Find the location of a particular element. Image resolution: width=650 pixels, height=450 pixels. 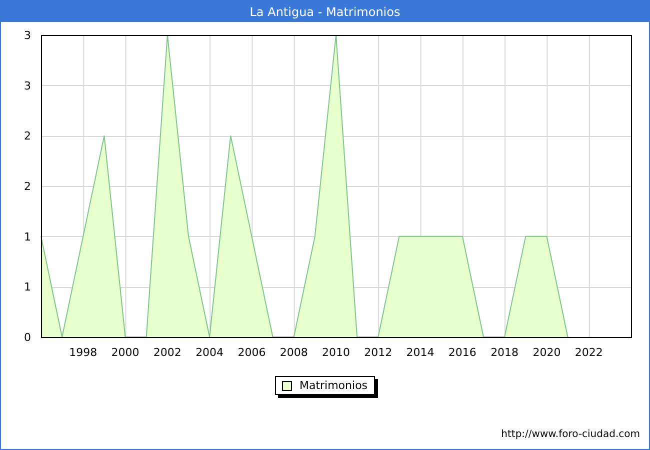

x-tick-label: 2002 is located at coordinates (167, 352).